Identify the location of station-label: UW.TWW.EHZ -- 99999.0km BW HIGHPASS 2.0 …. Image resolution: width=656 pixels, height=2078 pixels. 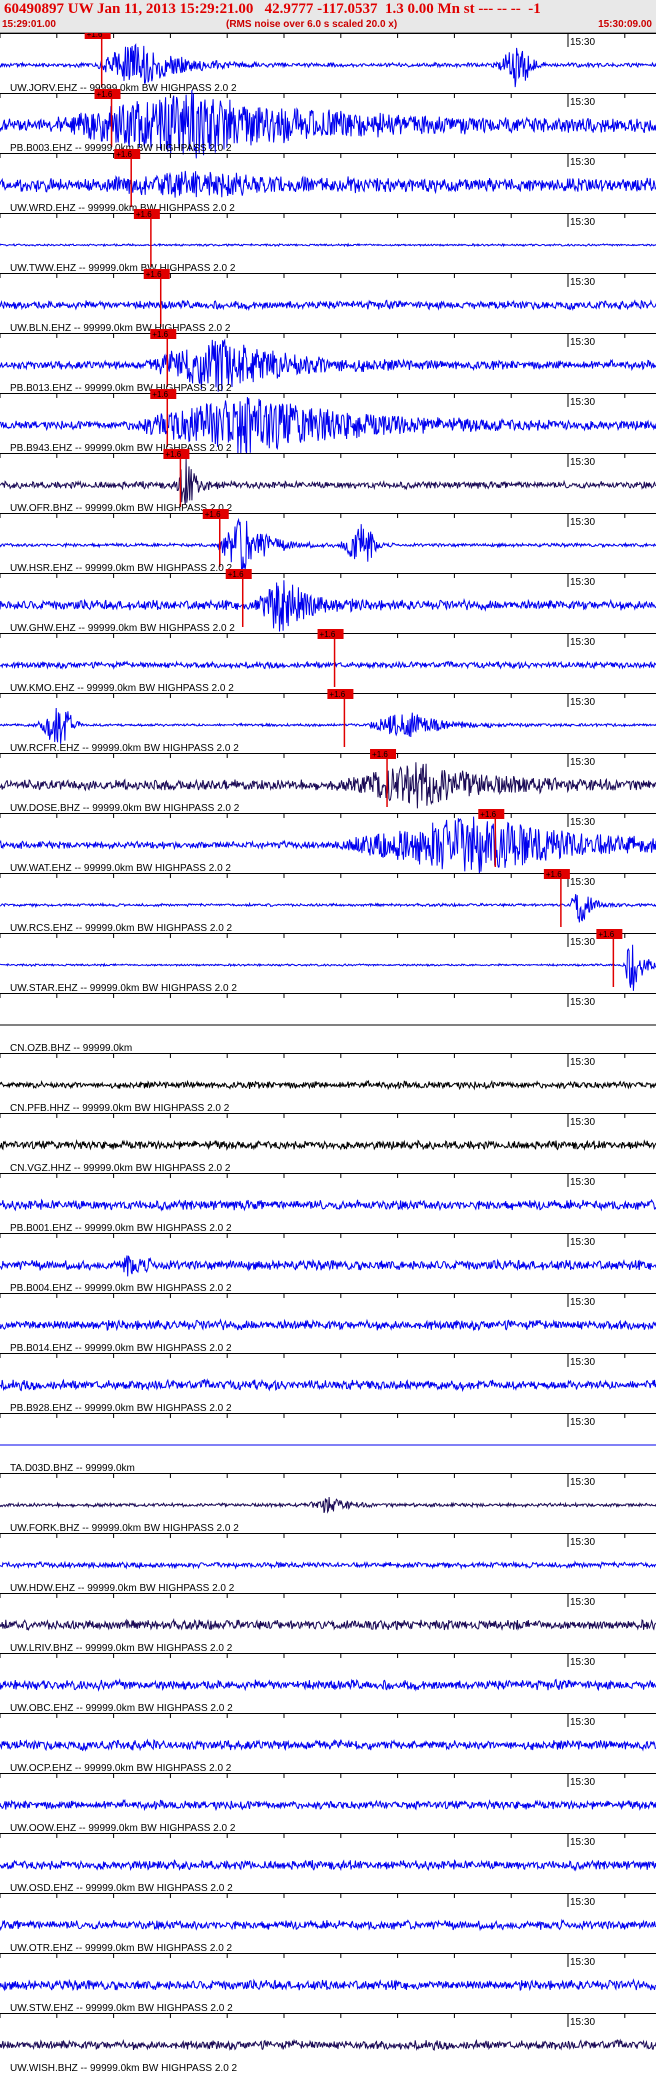
(123, 268).